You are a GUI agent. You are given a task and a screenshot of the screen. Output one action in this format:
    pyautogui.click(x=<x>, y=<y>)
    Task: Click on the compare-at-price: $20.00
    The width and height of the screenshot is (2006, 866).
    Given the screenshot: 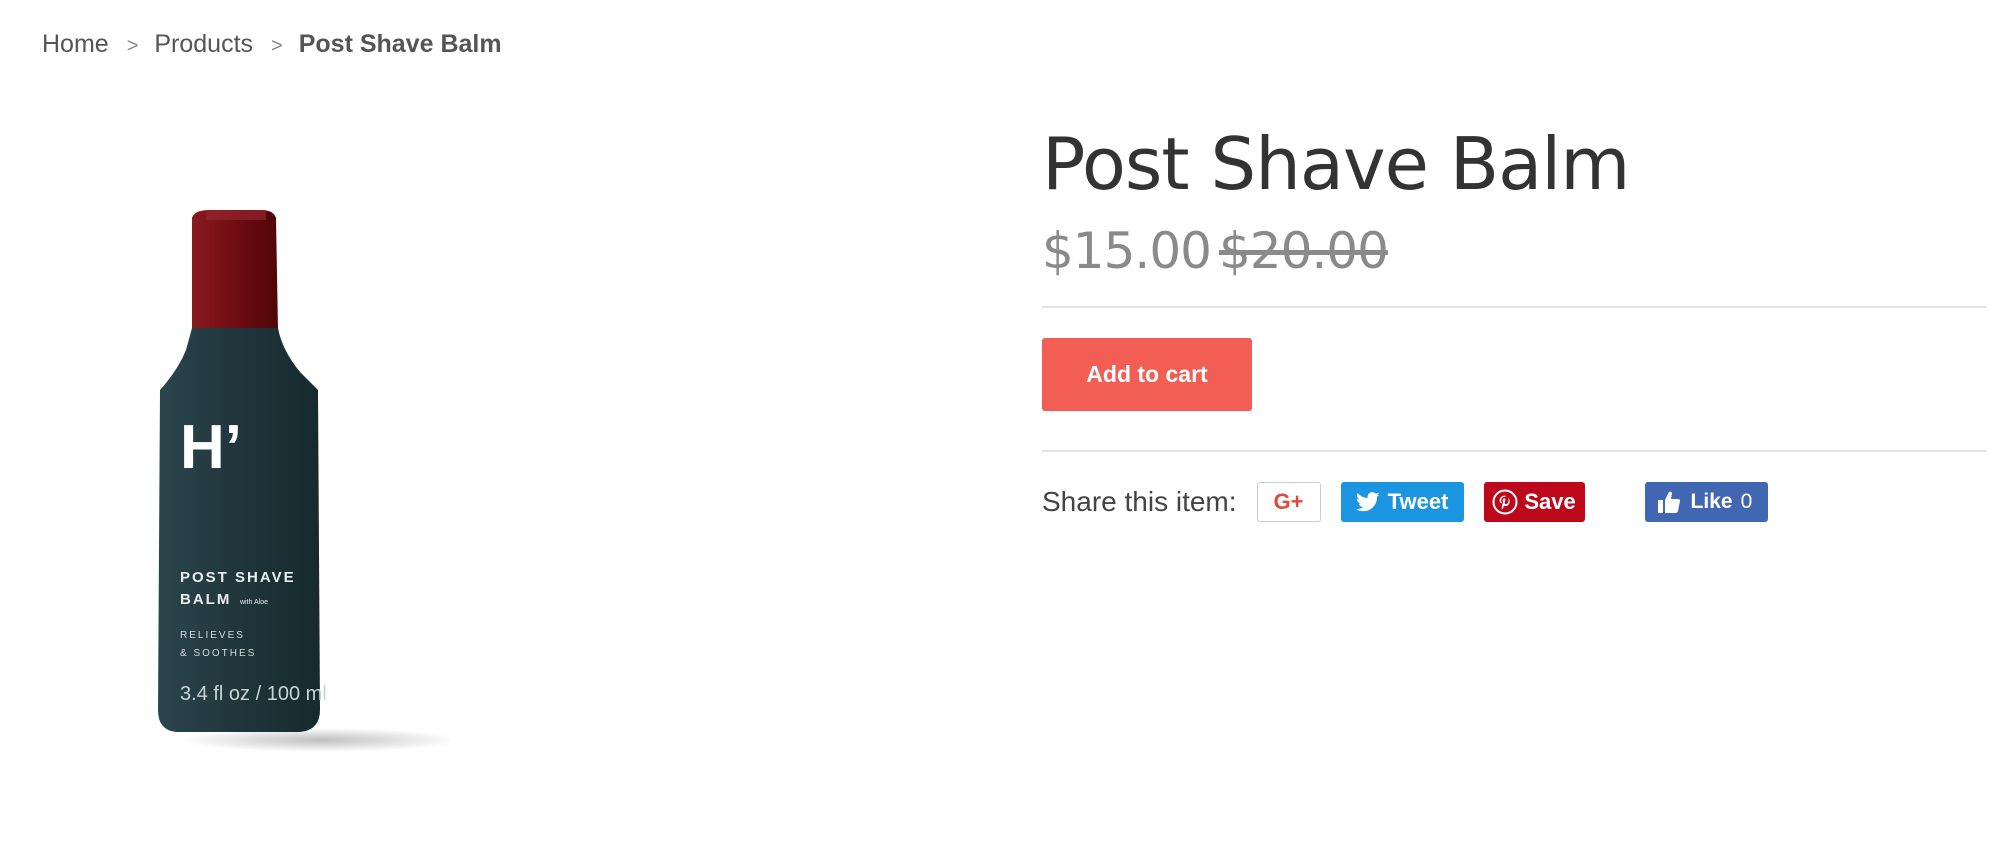 What is the action you would take?
    pyautogui.click(x=1303, y=251)
    